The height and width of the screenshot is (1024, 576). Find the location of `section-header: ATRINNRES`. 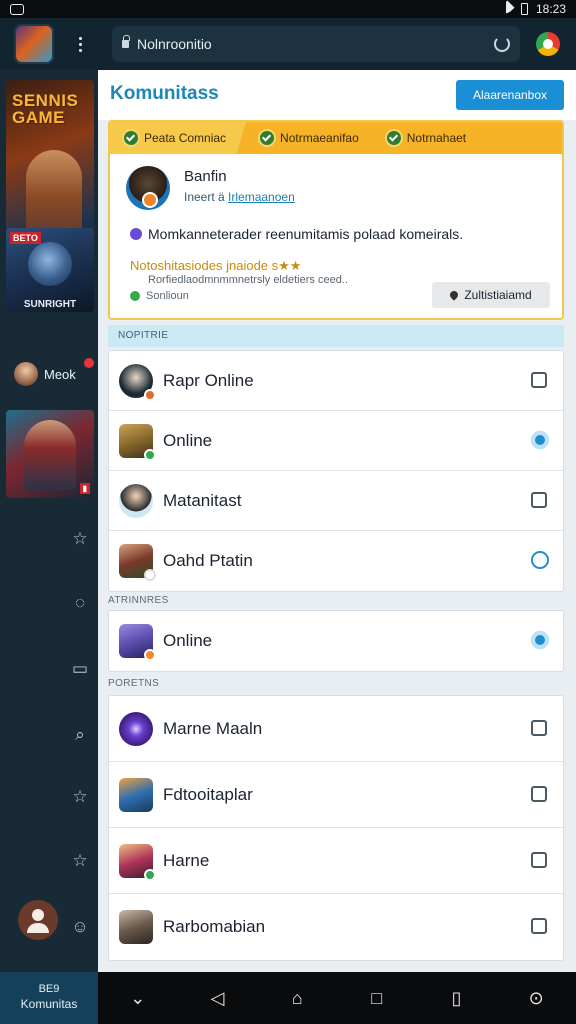

section-header: ATRINNRES is located at coordinates (138, 600).